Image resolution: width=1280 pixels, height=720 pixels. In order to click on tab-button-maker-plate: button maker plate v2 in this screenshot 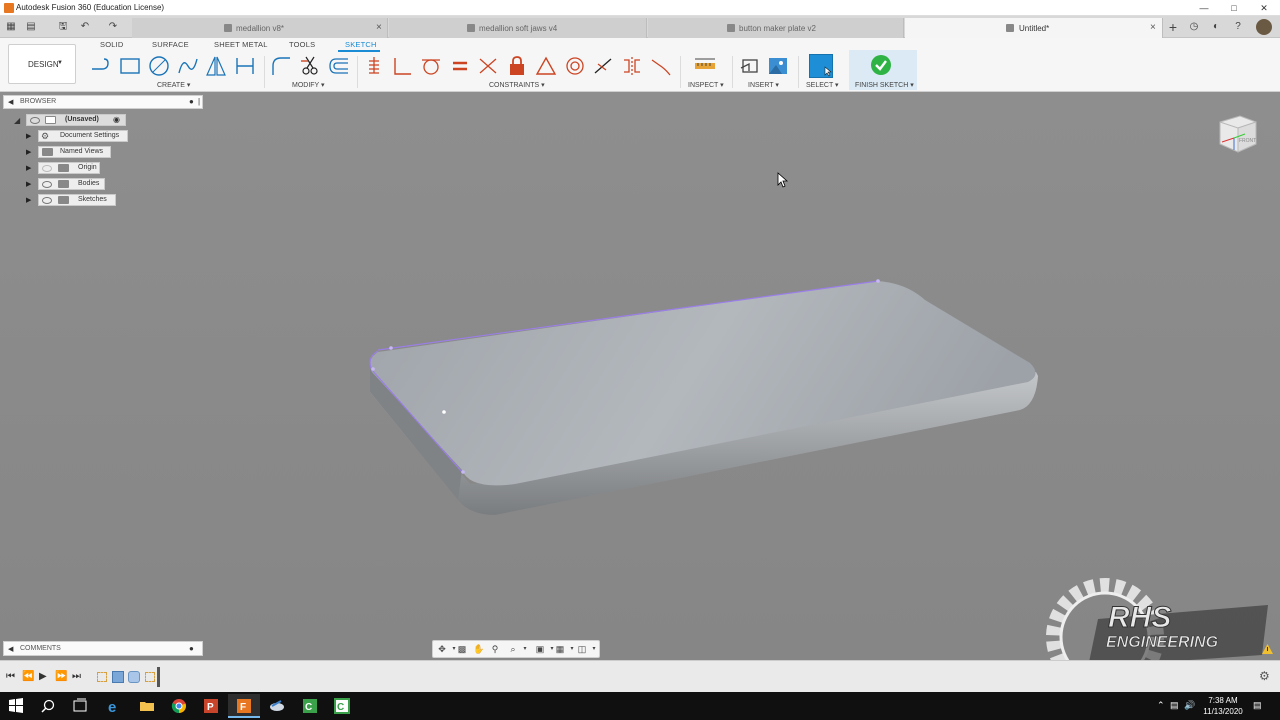, I will do `click(776, 28)`.